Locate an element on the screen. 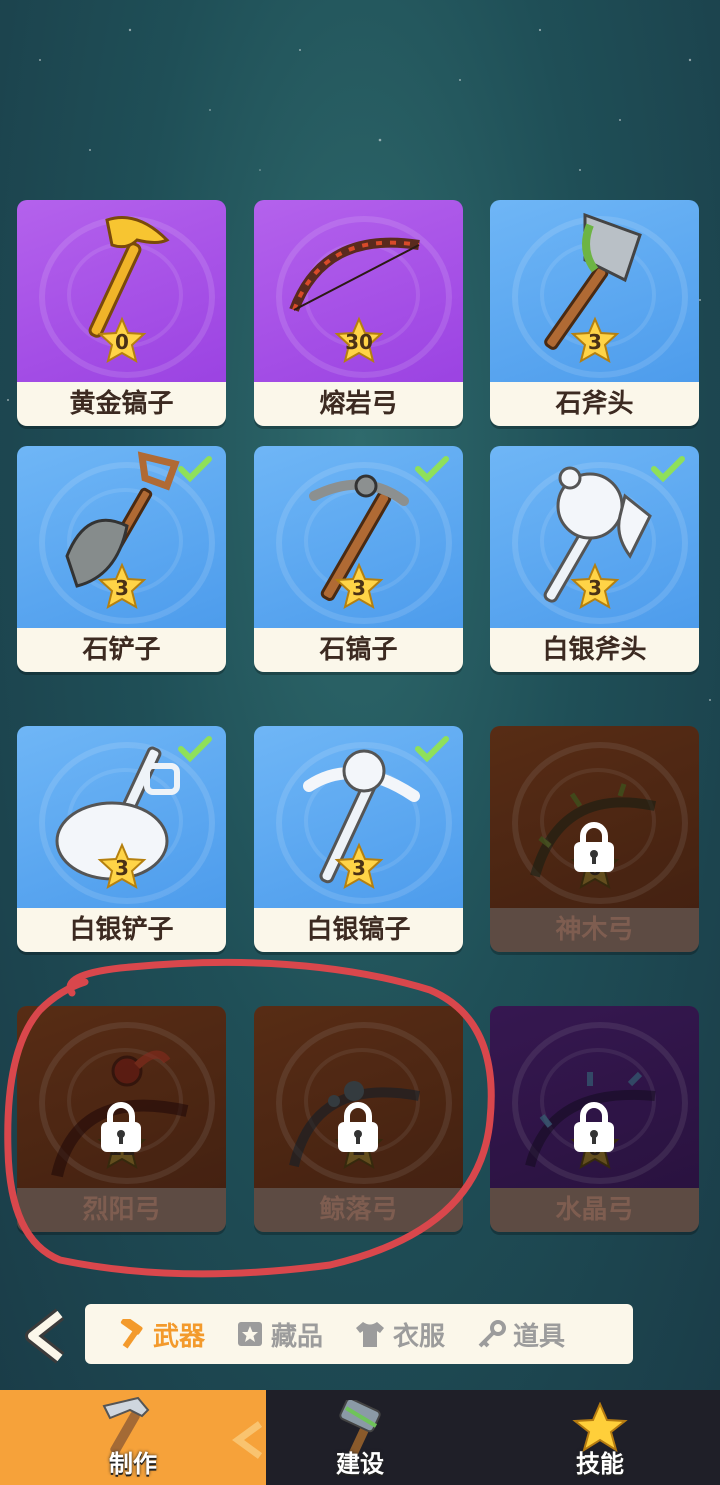 The height and width of the screenshot is (1485, 720). nav-building: 建设 is located at coordinates (360, 1437).